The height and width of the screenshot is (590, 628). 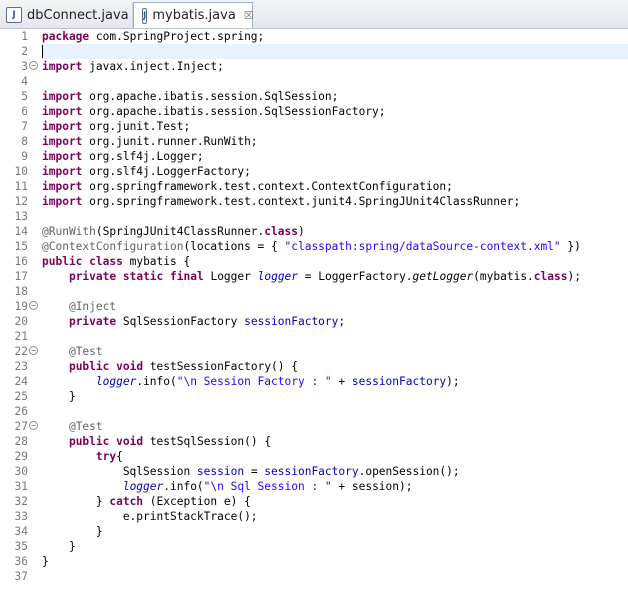 What do you see at coordinates (92, 276) in the screenshot?
I see `code-token: private` at bounding box center [92, 276].